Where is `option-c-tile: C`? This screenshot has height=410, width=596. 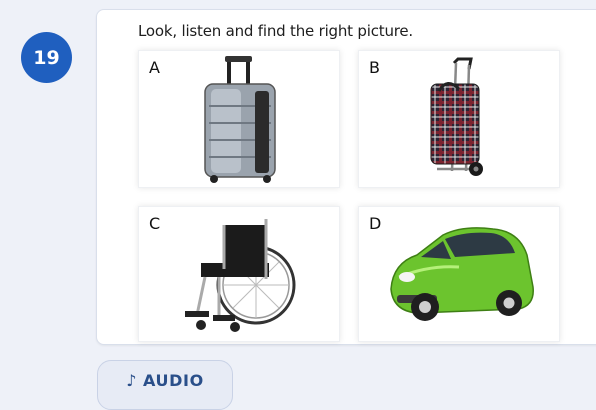
option-c-tile: C is located at coordinates (239, 274).